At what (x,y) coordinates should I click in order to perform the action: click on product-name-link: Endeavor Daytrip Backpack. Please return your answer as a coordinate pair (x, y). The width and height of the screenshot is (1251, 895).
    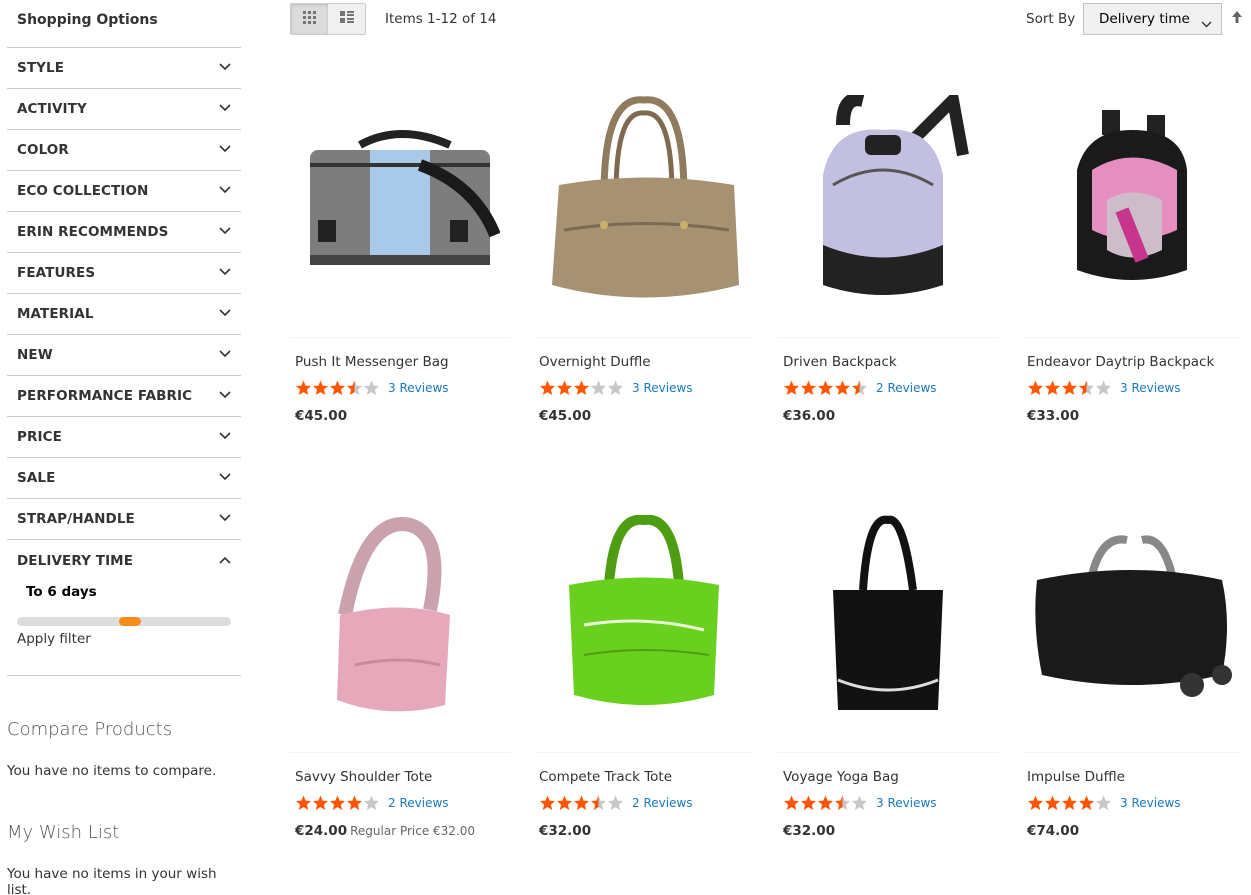
    Looking at the image, I should click on (1132, 354).